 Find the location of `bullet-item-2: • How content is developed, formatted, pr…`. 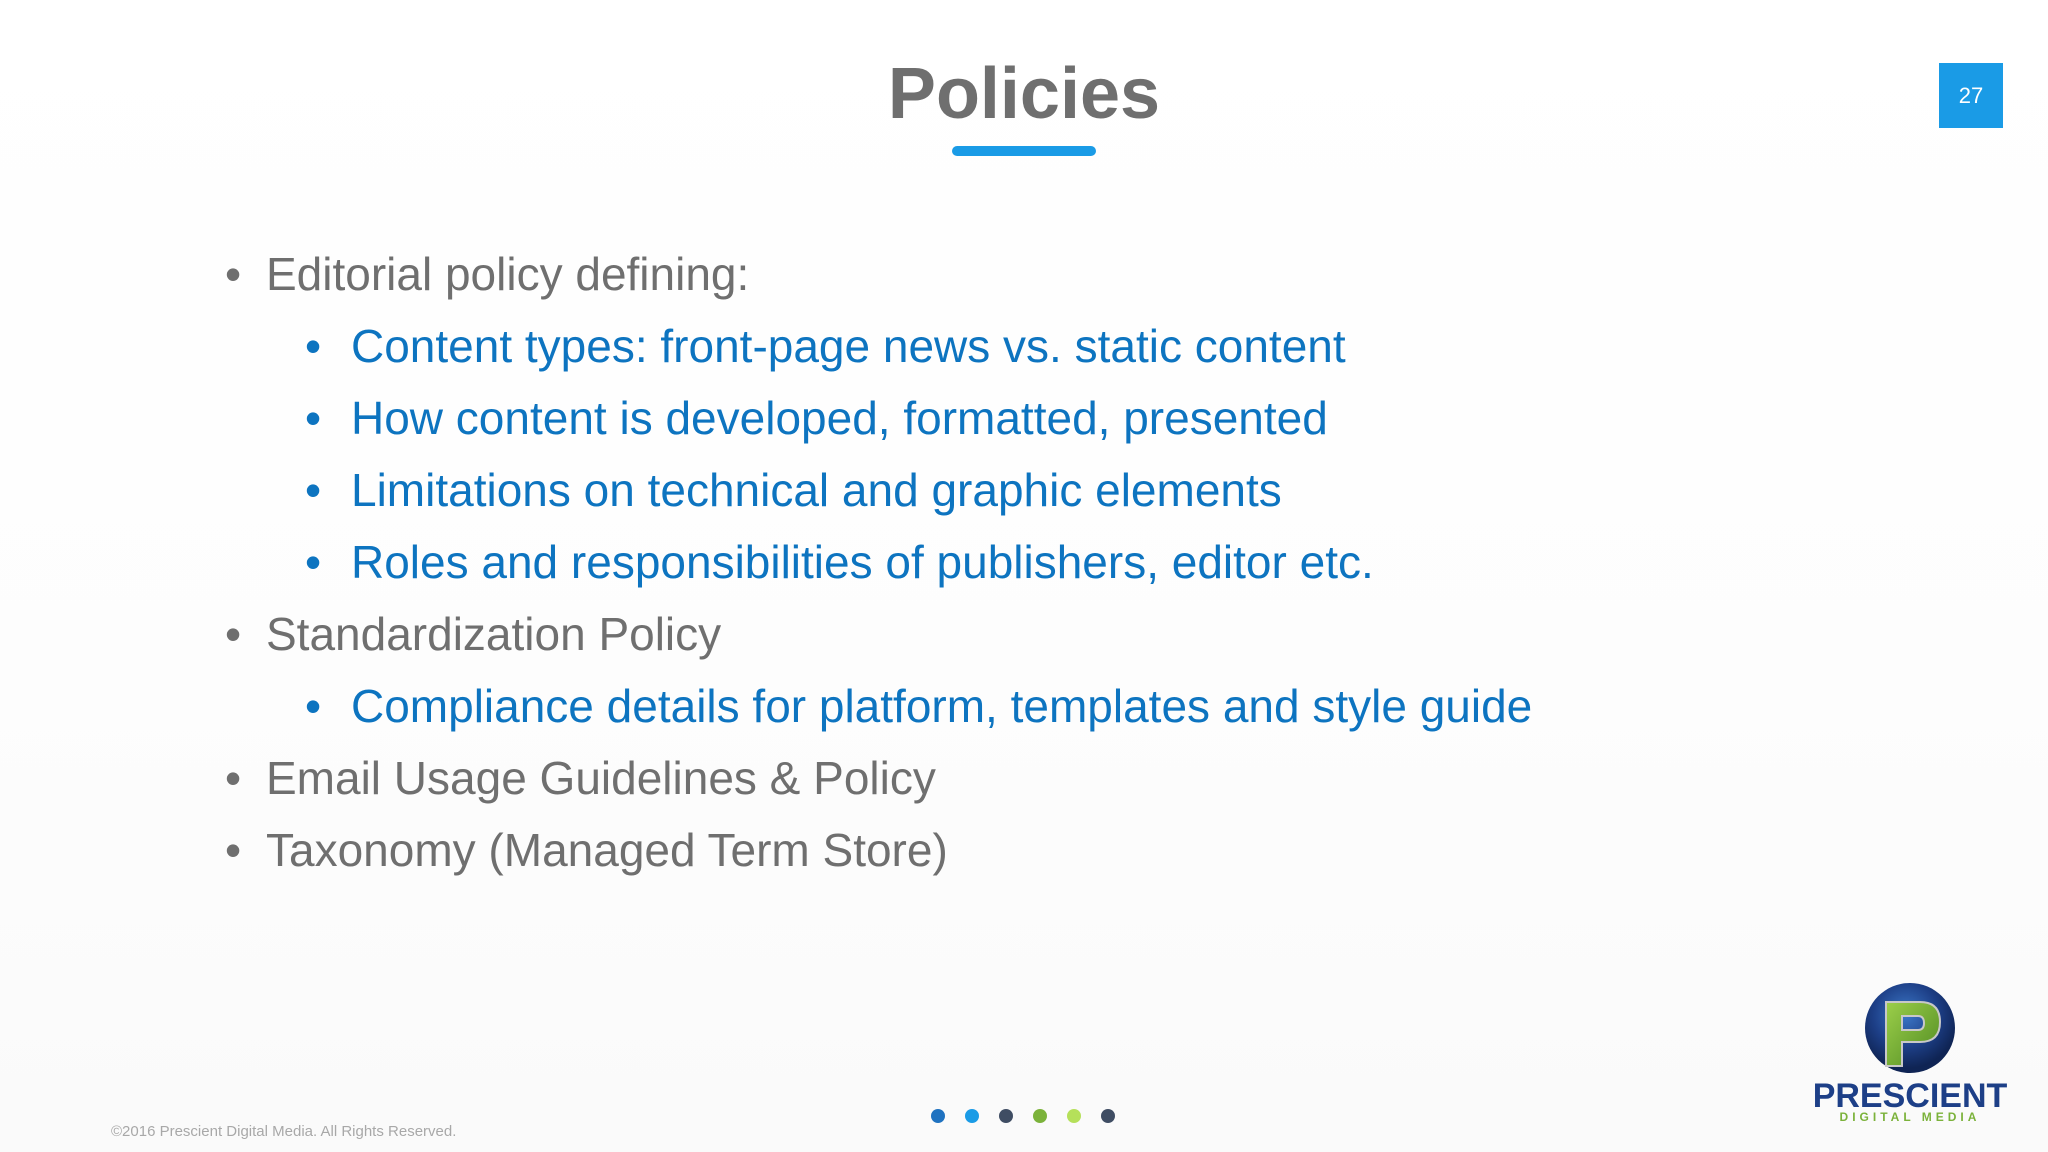

bullet-item-2: • How content is developed, formatted, pr… is located at coordinates (1024, 418).